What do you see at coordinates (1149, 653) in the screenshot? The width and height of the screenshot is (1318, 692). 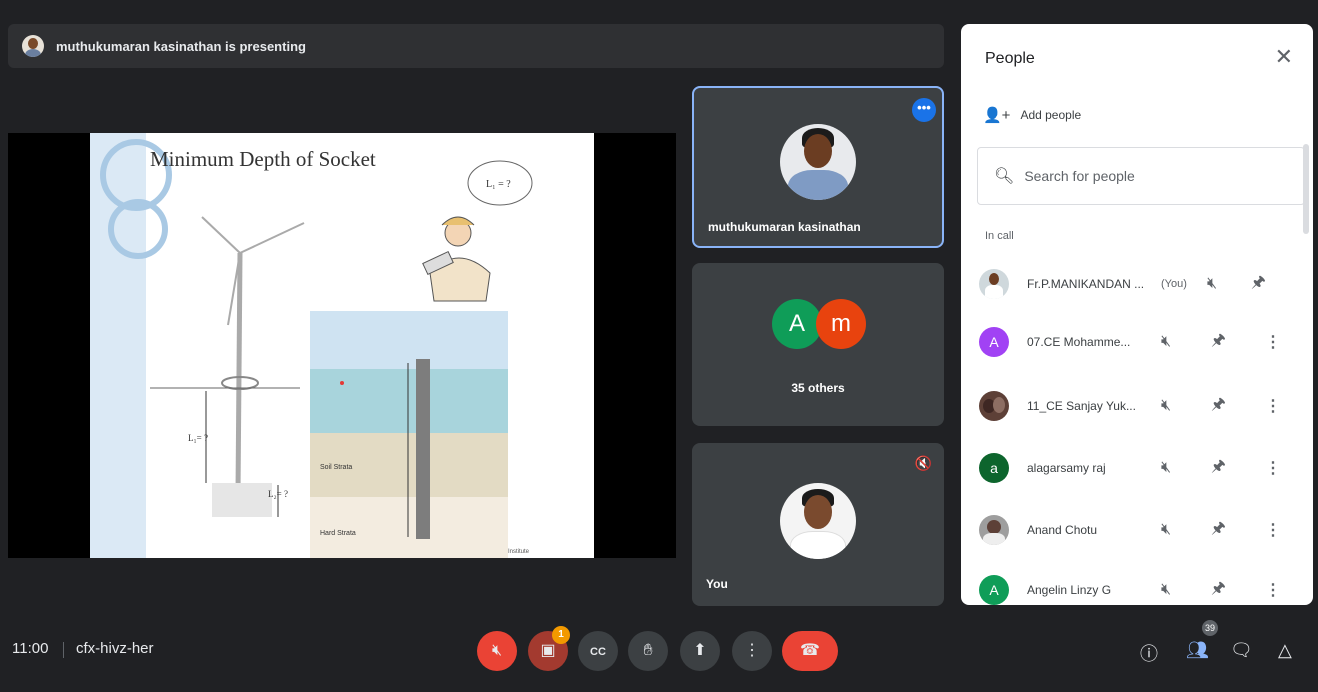 I see `meeting-details-icon: ⓘ` at bounding box center [1149, 653].